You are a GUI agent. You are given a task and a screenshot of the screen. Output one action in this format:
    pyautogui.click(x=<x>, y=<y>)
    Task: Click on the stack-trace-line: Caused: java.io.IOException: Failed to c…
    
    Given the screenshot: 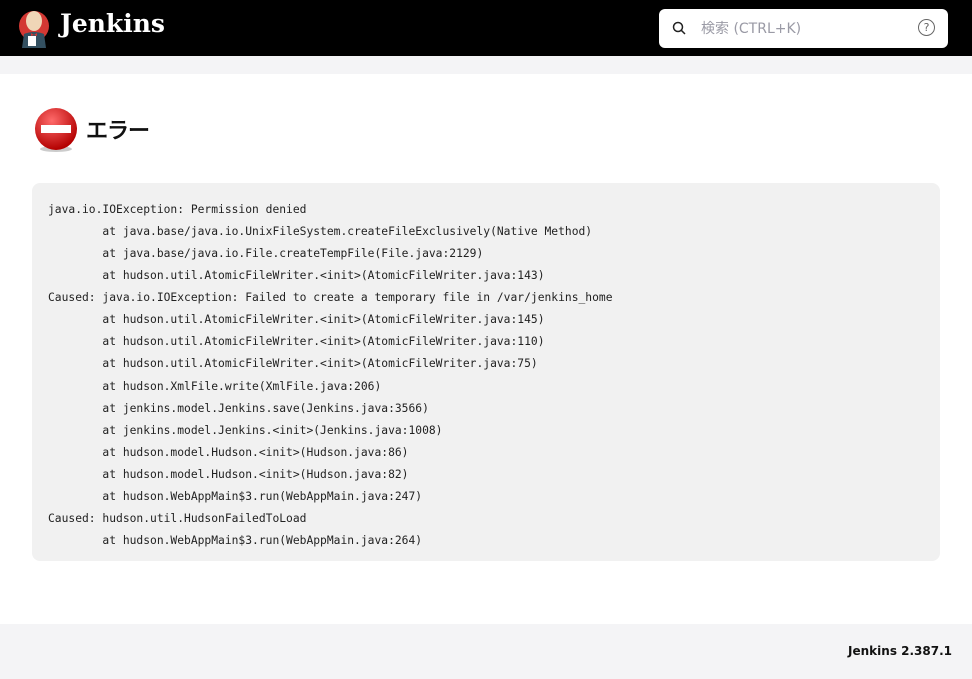 What is the action you would take?
    pyautogui.click(x=330, y=298)
    